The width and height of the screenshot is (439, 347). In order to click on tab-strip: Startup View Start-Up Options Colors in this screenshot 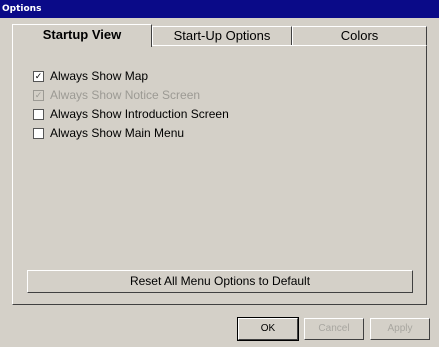, I will do `click(219, 35)`.